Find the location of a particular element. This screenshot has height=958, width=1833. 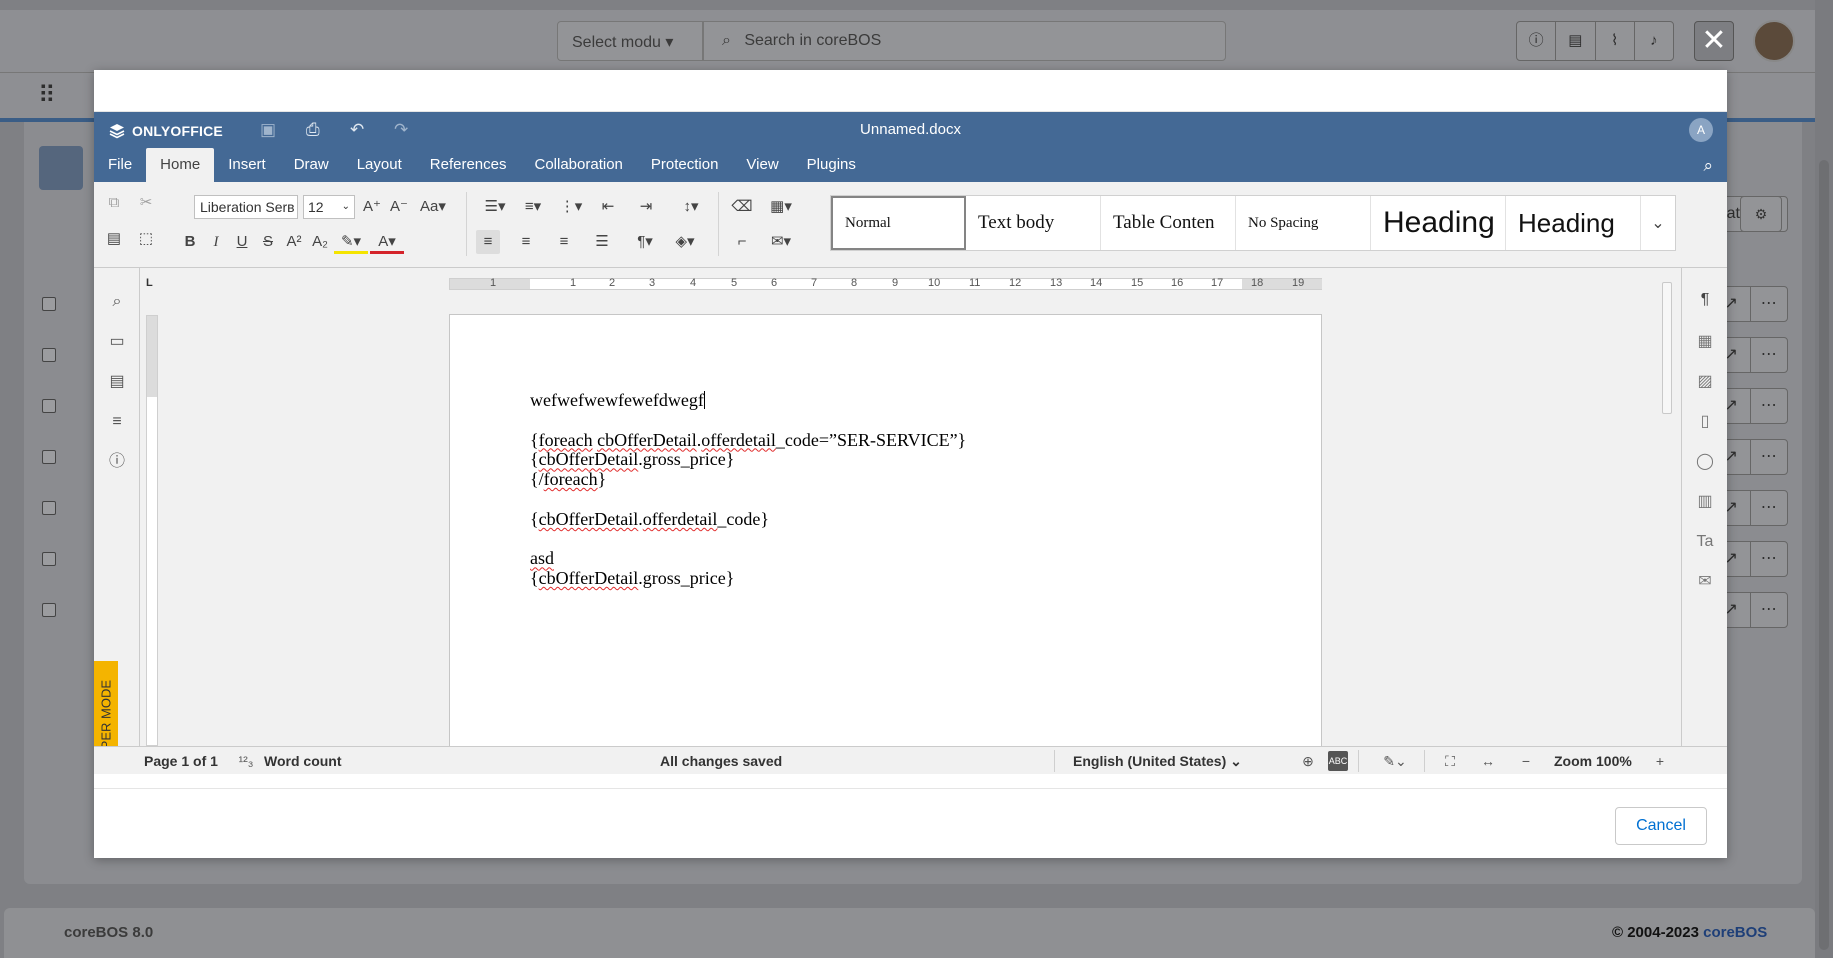

style-table-contents: Table Conten is located at coordinates (1168, 223).